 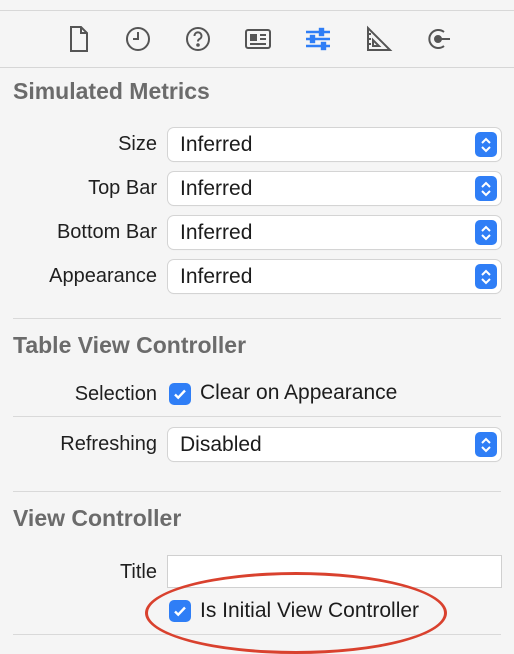 What do you see at coordinates (216, 144) in the screenshot?
I see `size-value: Inferred` at bounding box center [216, 144].